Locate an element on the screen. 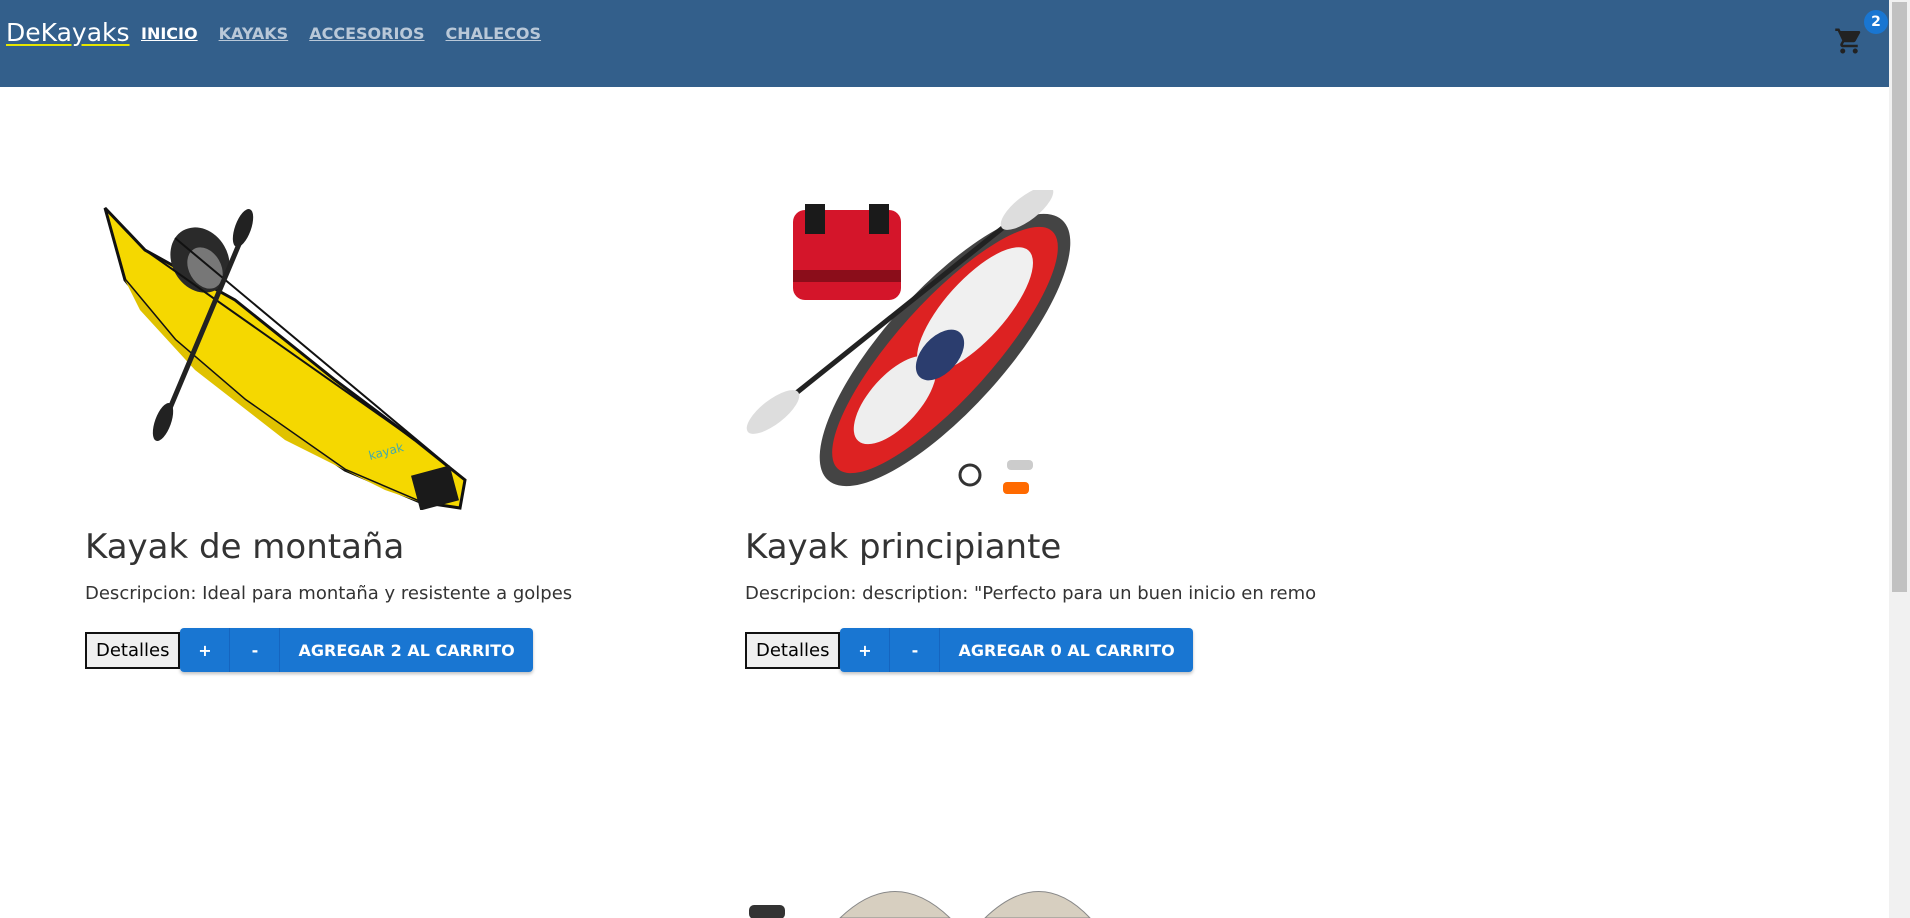 The image size is (1910, 918). nav-link-accesorios: ACCESORIOS is located at coordinates (366, 33).